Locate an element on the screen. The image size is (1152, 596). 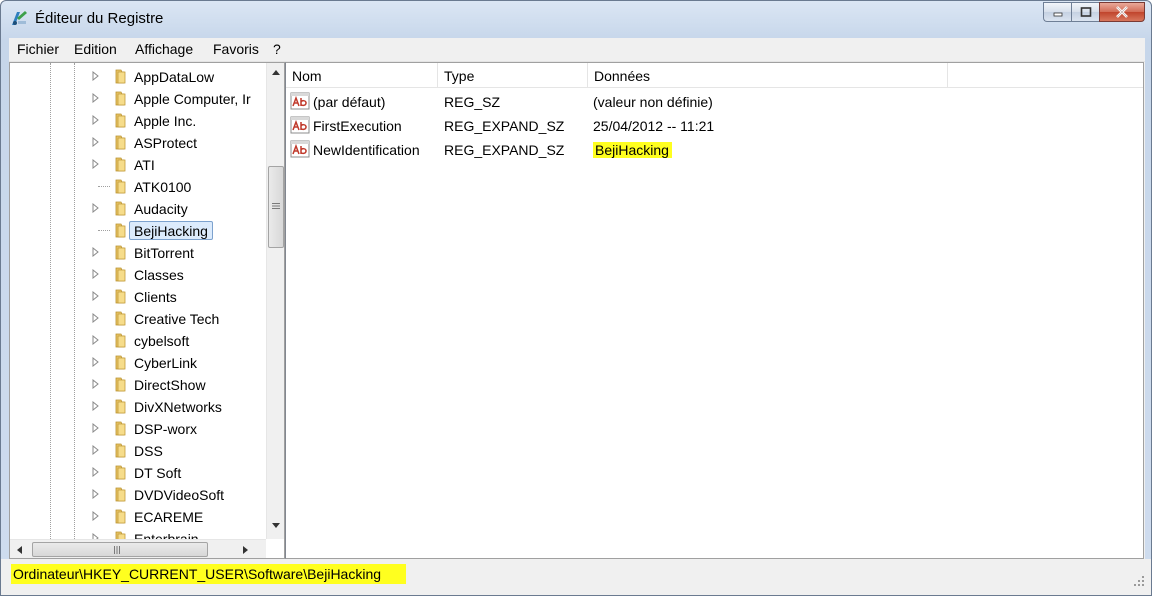
tree-item: Creative Tech is located at coordinates (138, 318).